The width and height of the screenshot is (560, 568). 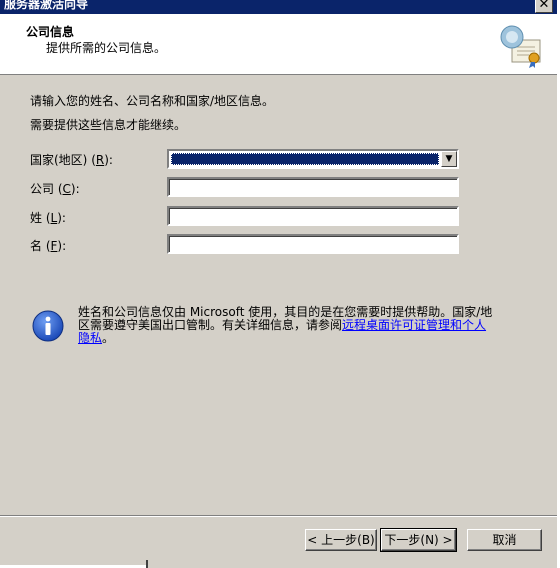 I want to click on country-selected-value, so click(x=305, y=159).